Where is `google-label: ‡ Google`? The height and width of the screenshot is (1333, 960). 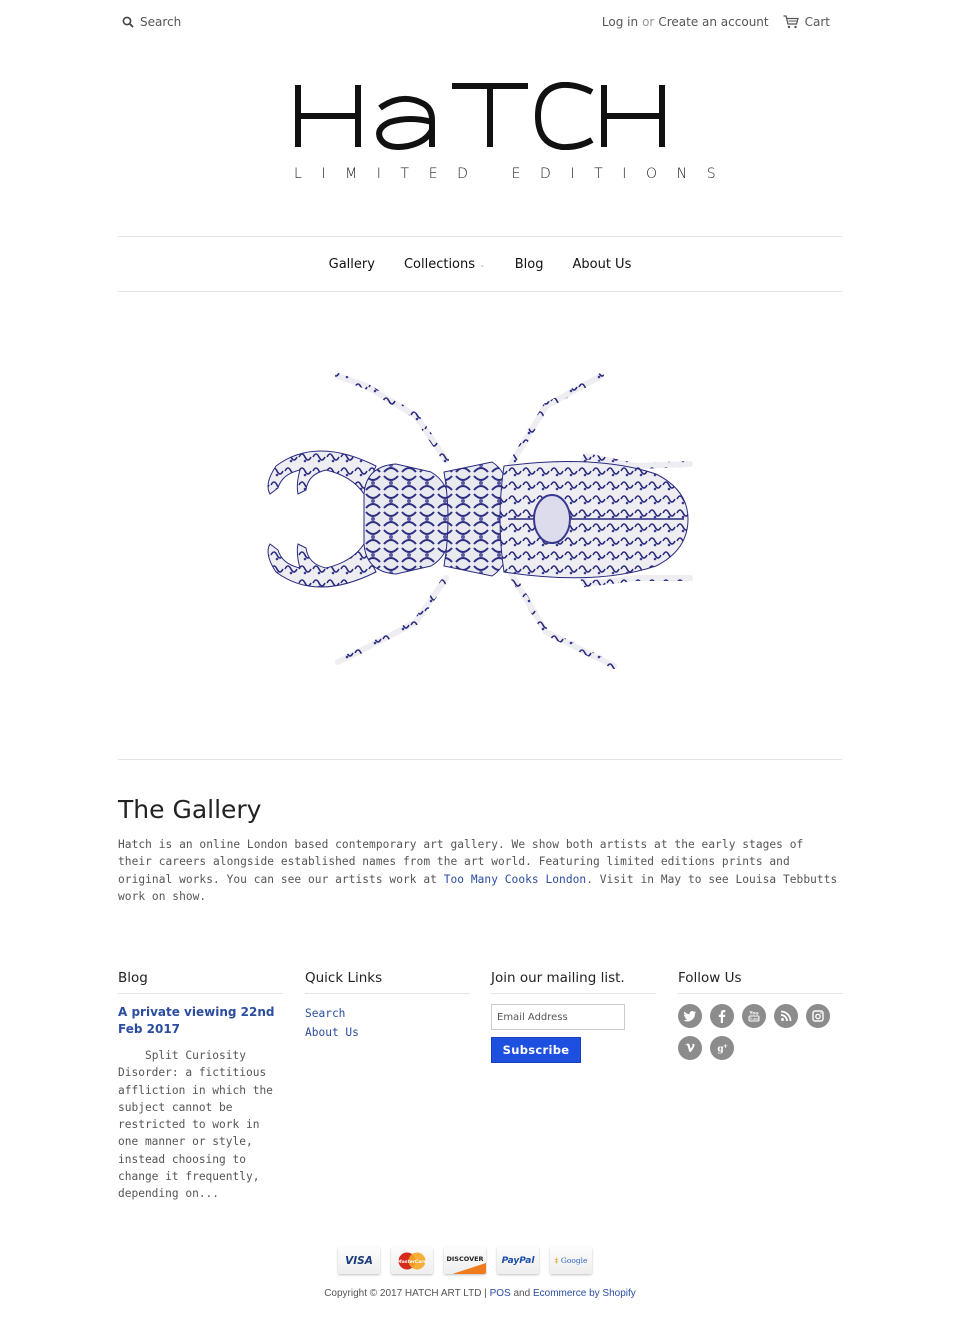
google-label: ‡ Google is located at coordinates (571, 1260).